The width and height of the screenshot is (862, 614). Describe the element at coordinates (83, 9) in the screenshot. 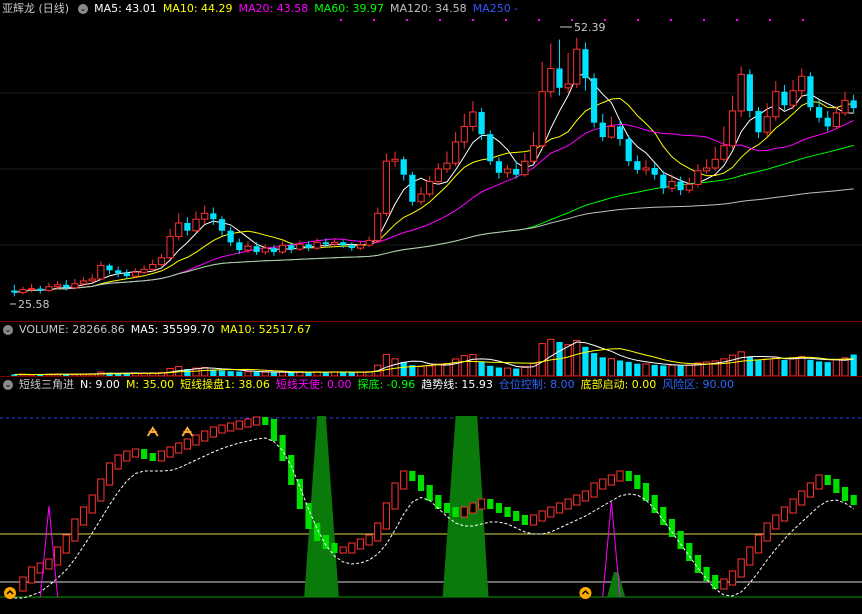

I see `collapse-price-button: ⌄` at that location.